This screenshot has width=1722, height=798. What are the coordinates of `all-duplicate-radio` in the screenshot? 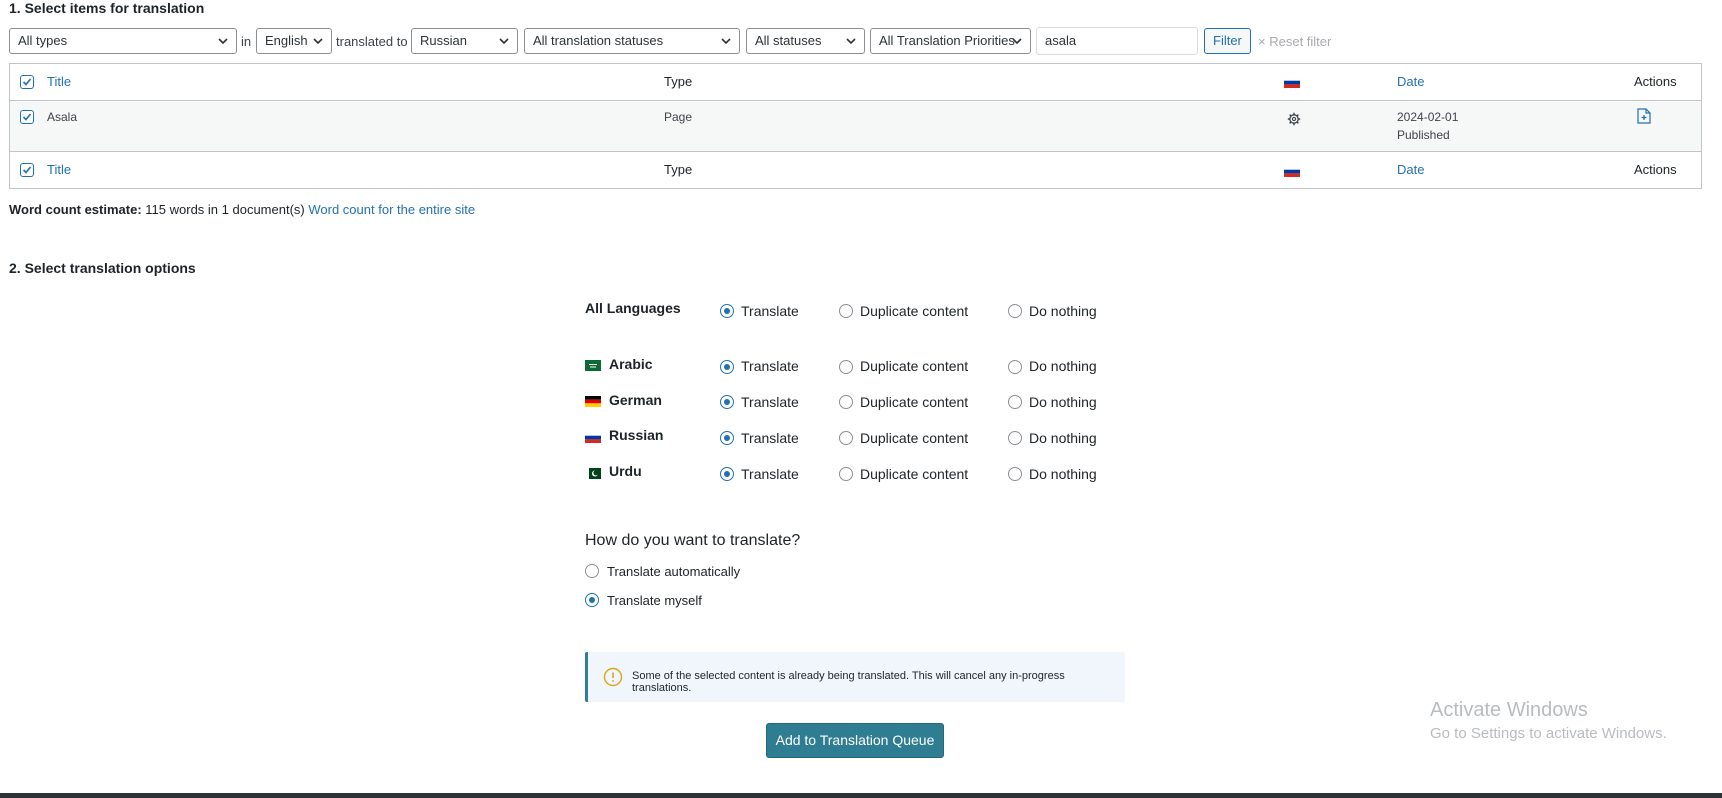 It's located at (846, 311).